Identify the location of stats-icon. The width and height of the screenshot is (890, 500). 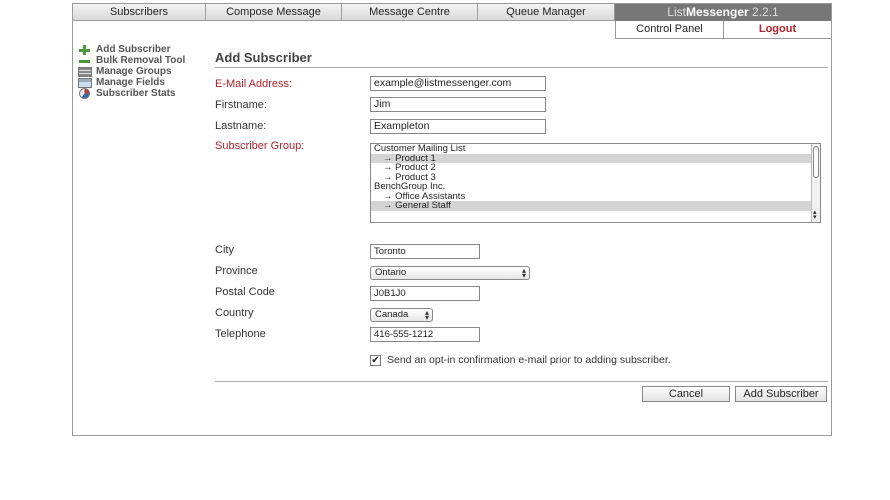
(84, 93).